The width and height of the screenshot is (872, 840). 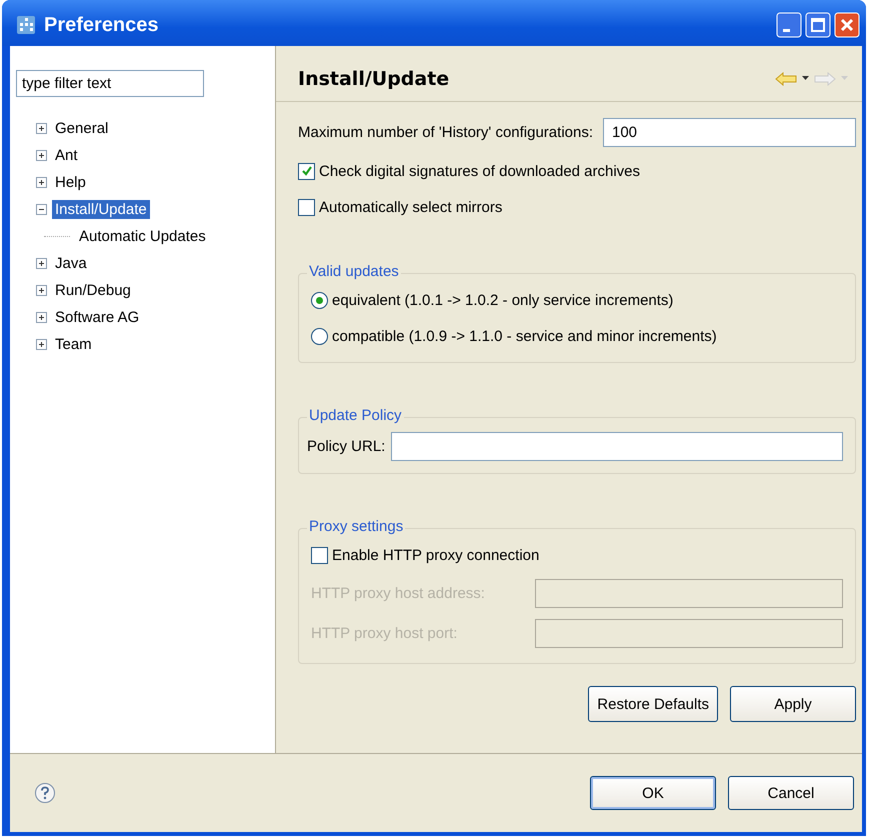 What do you see at coordinates (142, 236) in the screenshot?
I see `tree-item: Automatic Updates` at bounding box center [142, 236].